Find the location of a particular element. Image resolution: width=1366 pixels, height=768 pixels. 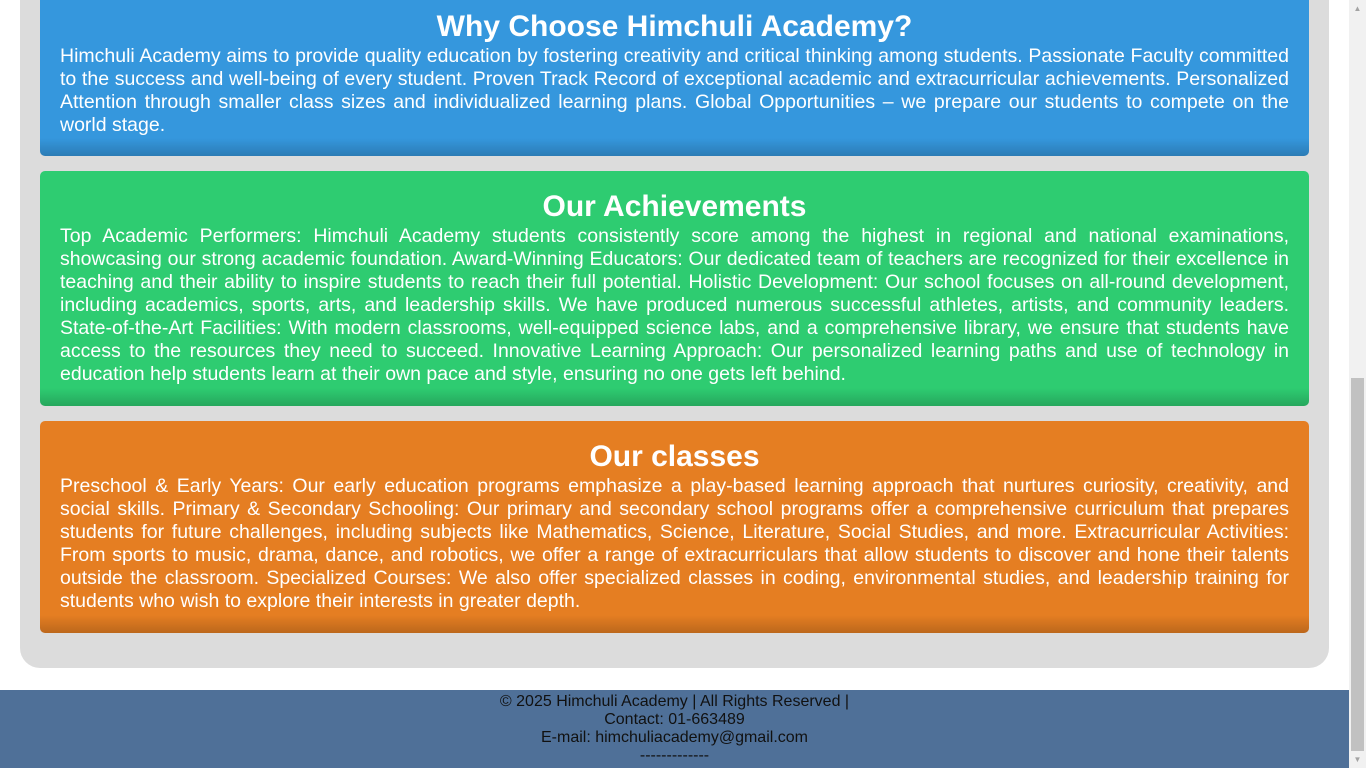

vertical-scrollbar: ▲ ▼ is located at coordinates (1357, 384).